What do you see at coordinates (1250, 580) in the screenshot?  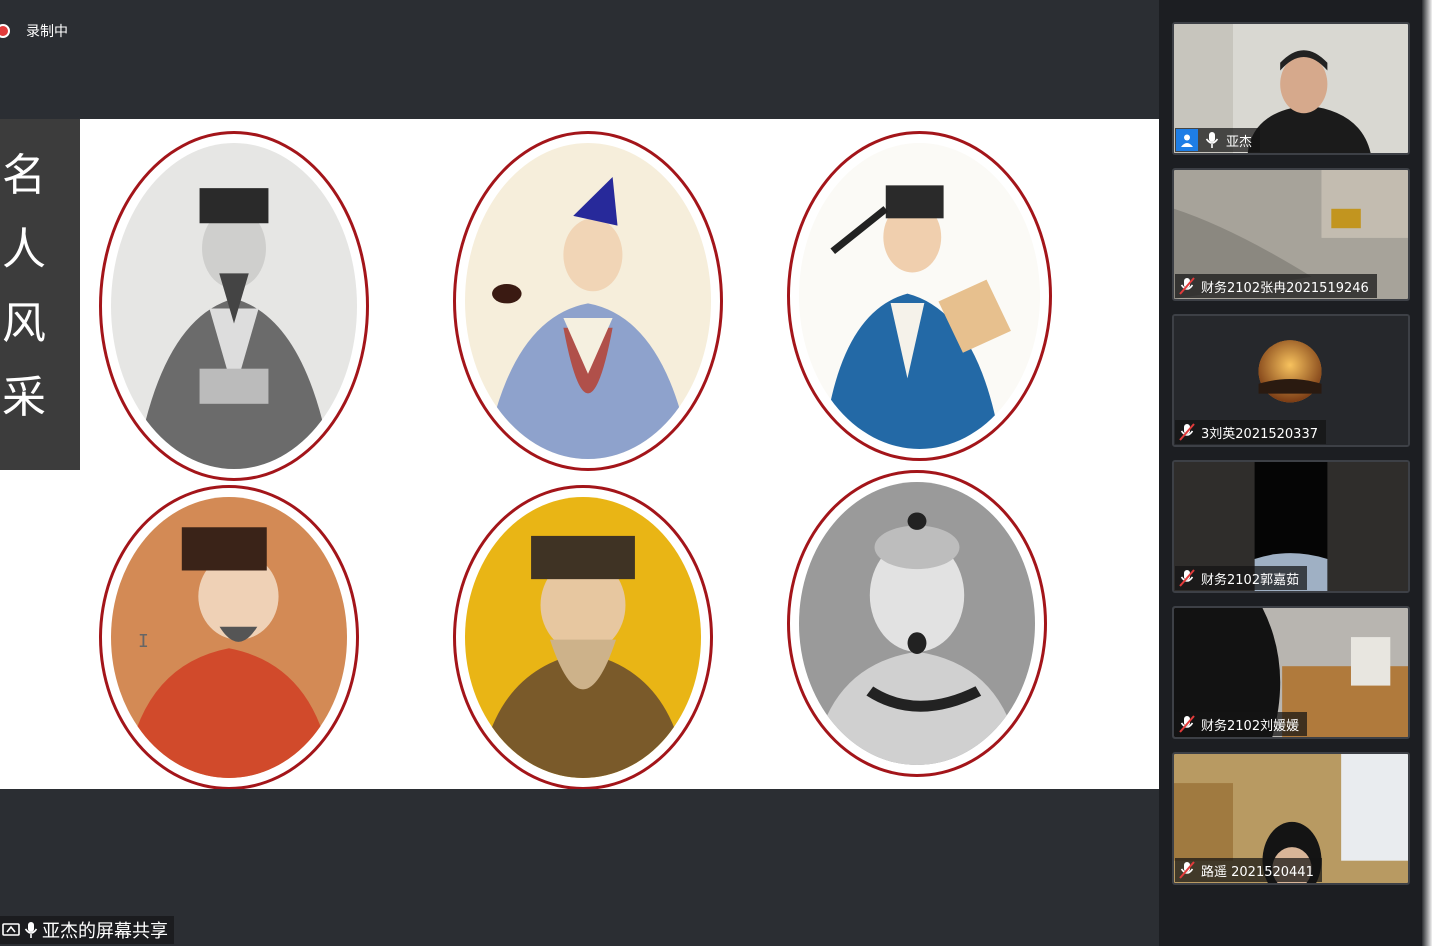 I see `participant-name: 财务2102郭嘉茹` at bounding box center [1250, 580].